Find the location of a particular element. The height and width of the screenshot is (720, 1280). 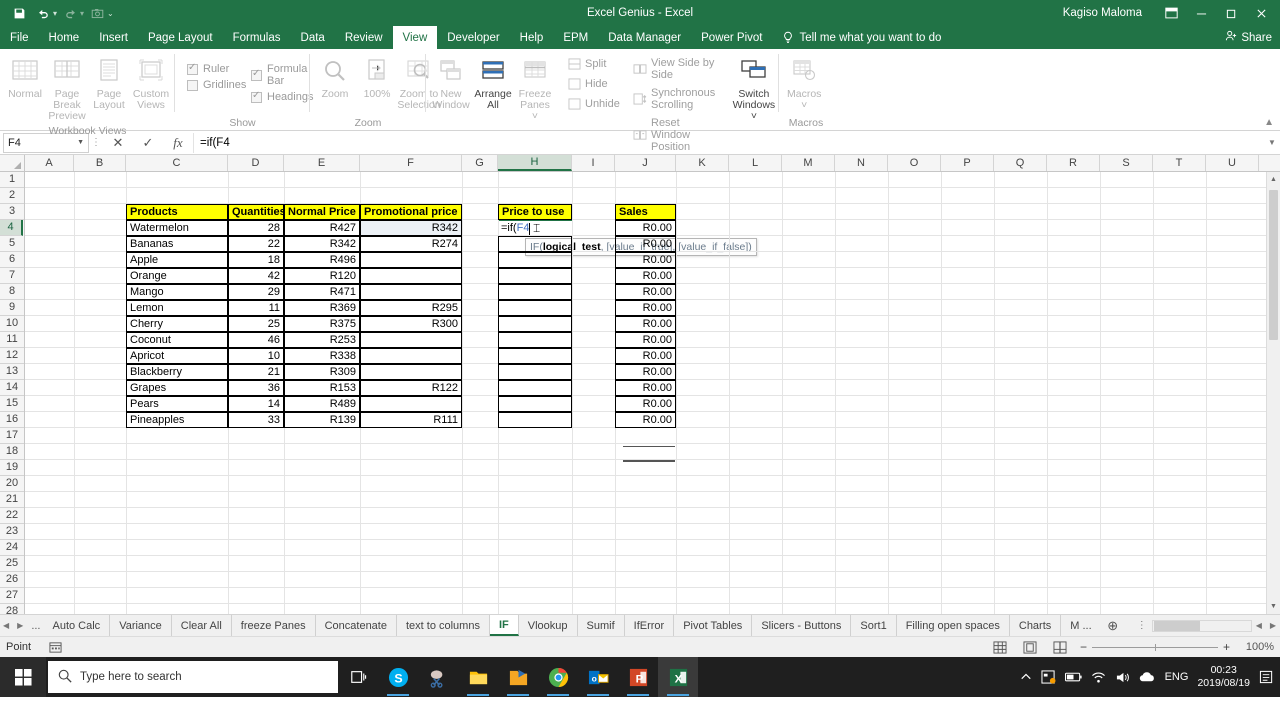

cell-H10 is located at coordinates (535, 324).